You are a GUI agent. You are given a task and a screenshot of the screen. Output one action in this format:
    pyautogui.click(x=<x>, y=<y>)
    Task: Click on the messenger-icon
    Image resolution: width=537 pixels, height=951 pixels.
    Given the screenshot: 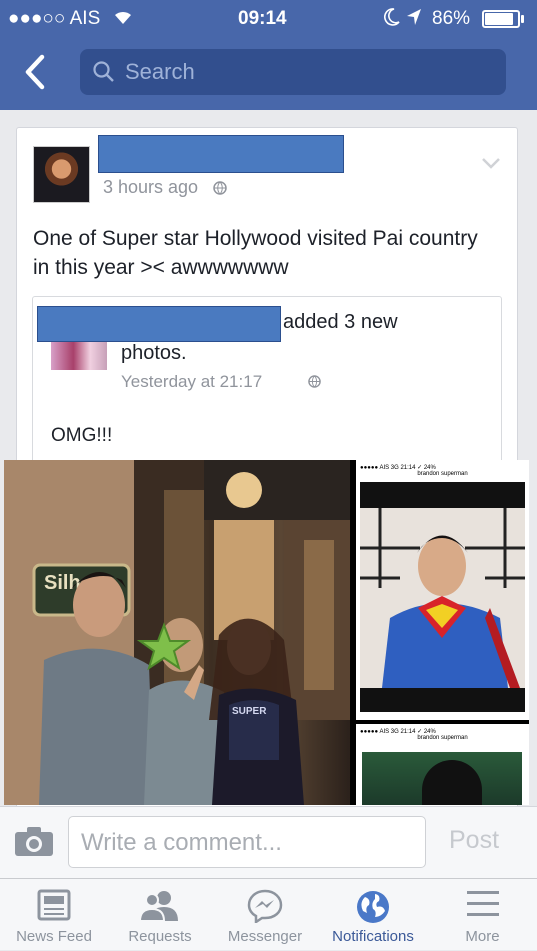 What is the action you would take?
    pyautogui.click(x=265, y=906)
    